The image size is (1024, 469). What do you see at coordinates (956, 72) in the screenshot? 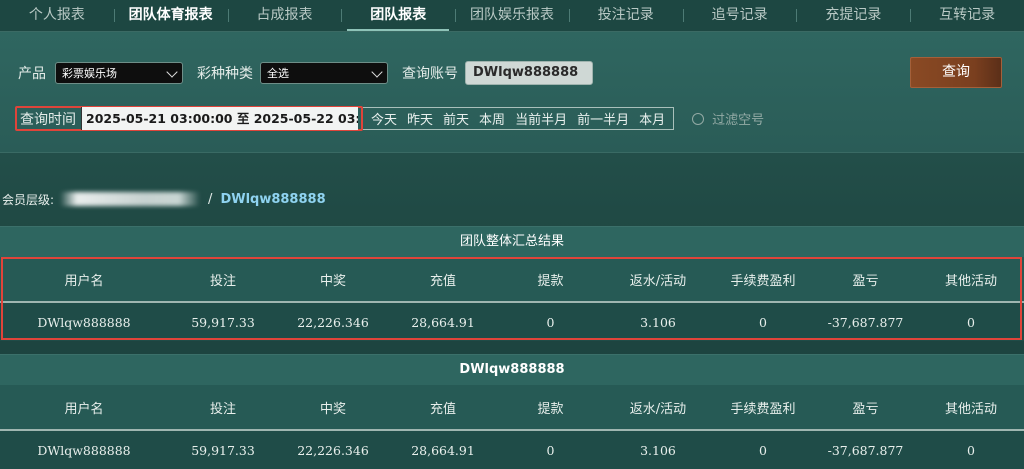
I see `query-button: 查询` at bounding box center [956, 72].